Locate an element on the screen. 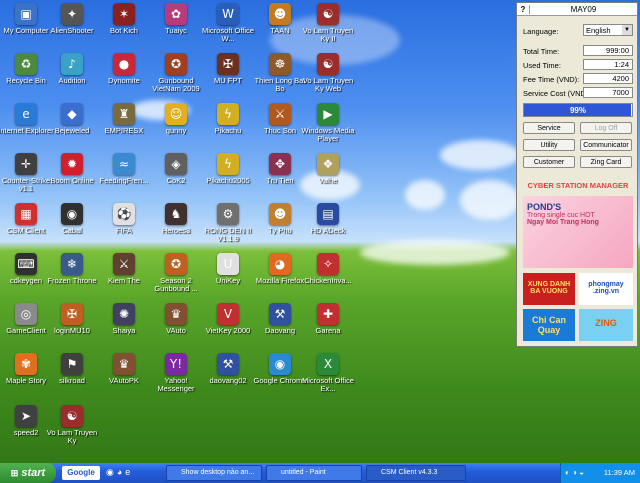 The image size is (640, 483). desktop-icon: ▤ HD ADeck is located at coordinates (328, 219).